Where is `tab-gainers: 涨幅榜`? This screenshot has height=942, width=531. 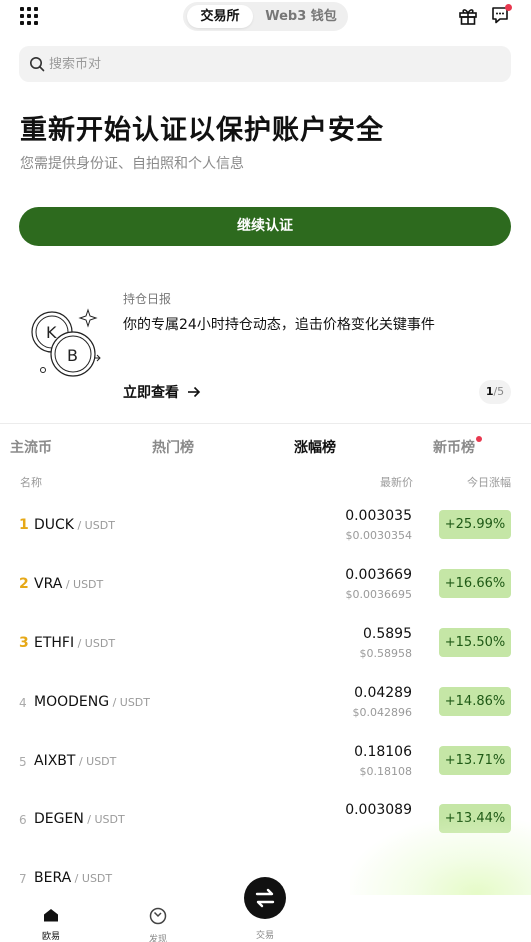 tab-gainers: 涨幅榜 is located at coordinates (315, 447).